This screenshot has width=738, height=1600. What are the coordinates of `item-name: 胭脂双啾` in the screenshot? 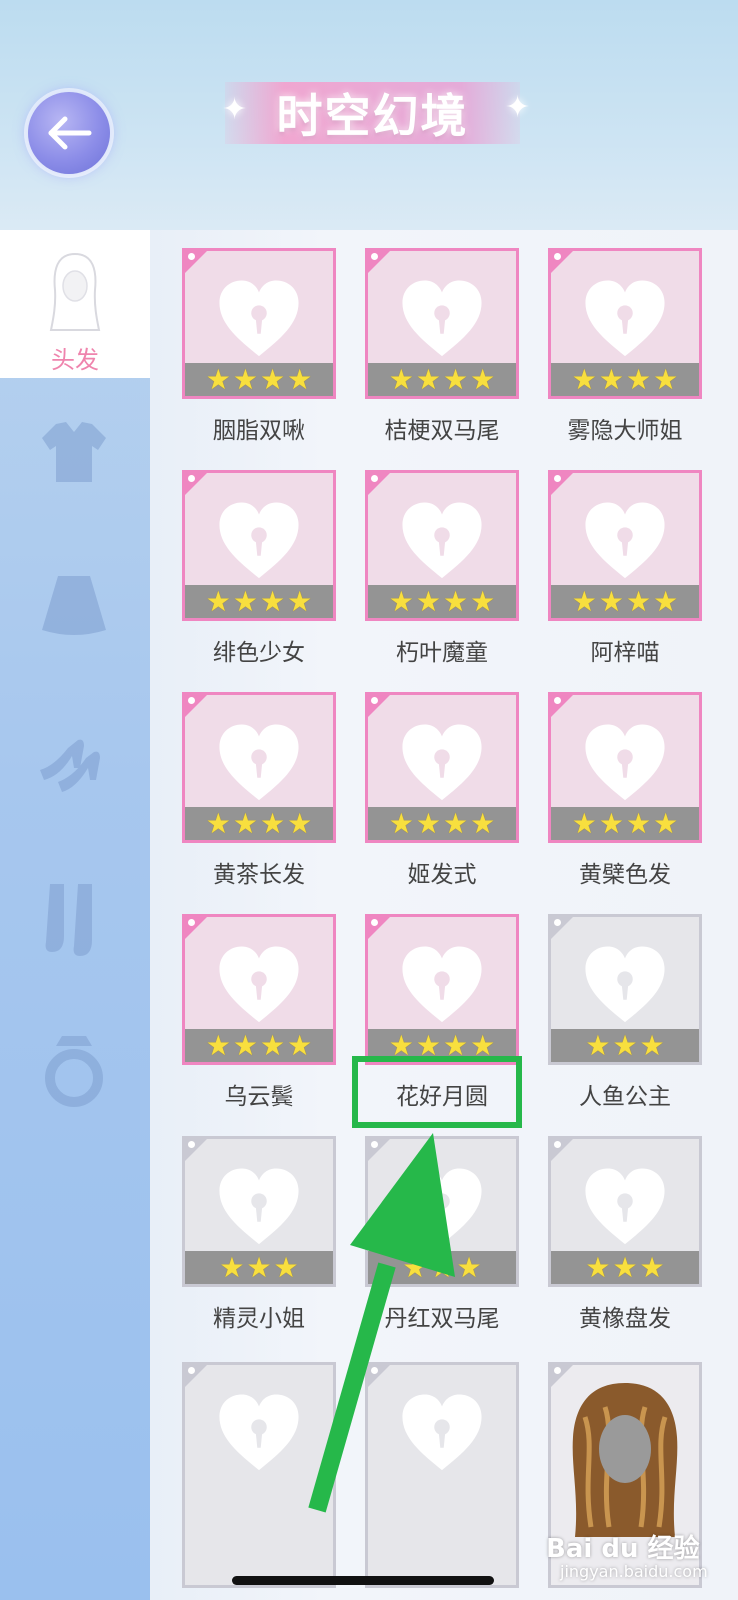 It's located at (259, 431).